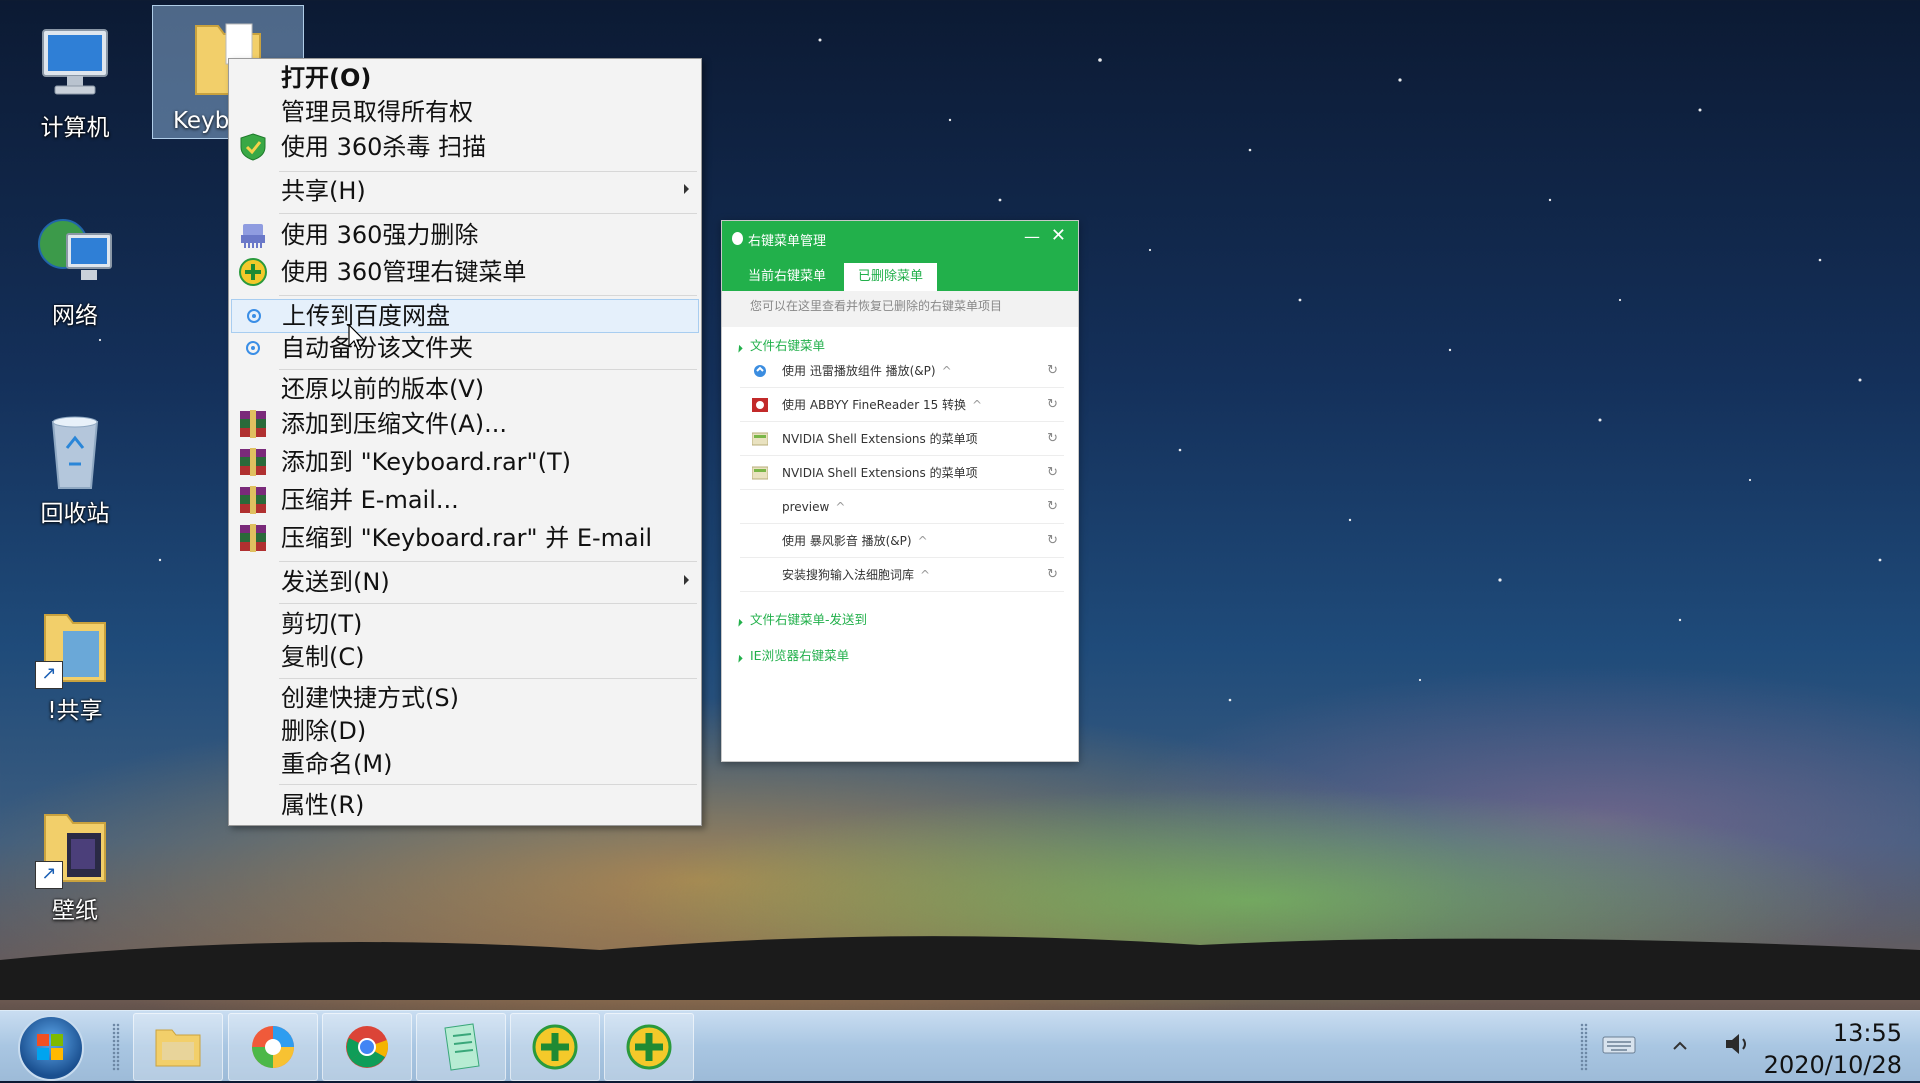  Describe the element at coordinates (902, 405) in the screenshot. I see `deleted-menu-row: 使用 ABBYY FineReader 15 转换 ^ ↻` at that location.